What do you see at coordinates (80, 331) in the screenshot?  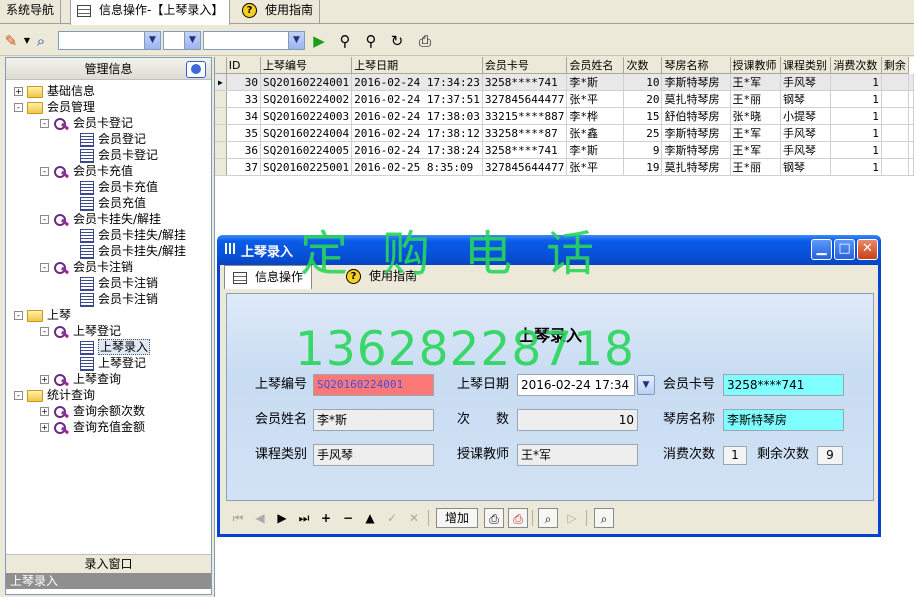 I see `tree-node: - 上琴登记` at bounding box center [80, 331].